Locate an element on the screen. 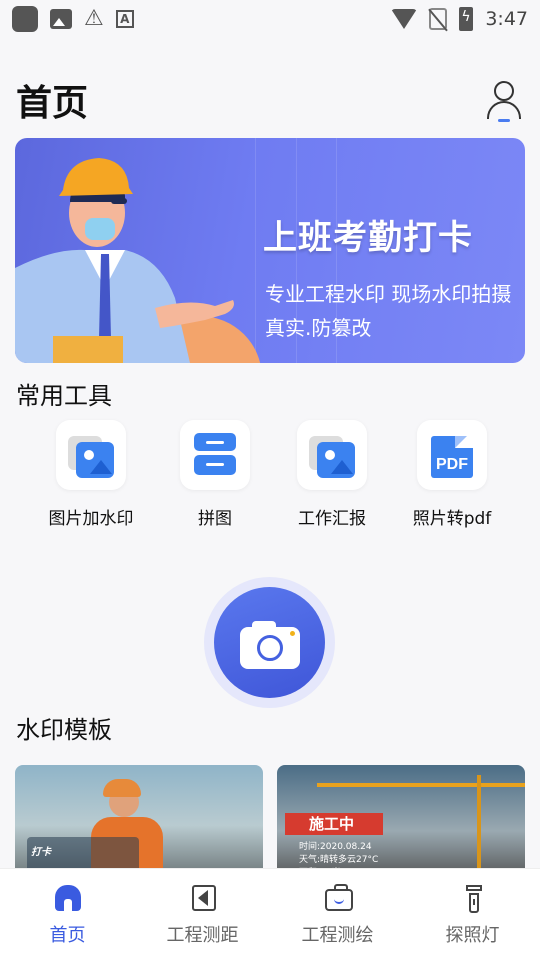 The width and height of the screenshot is (540, 960). ruler-icon is located at coordinates (203, 898).